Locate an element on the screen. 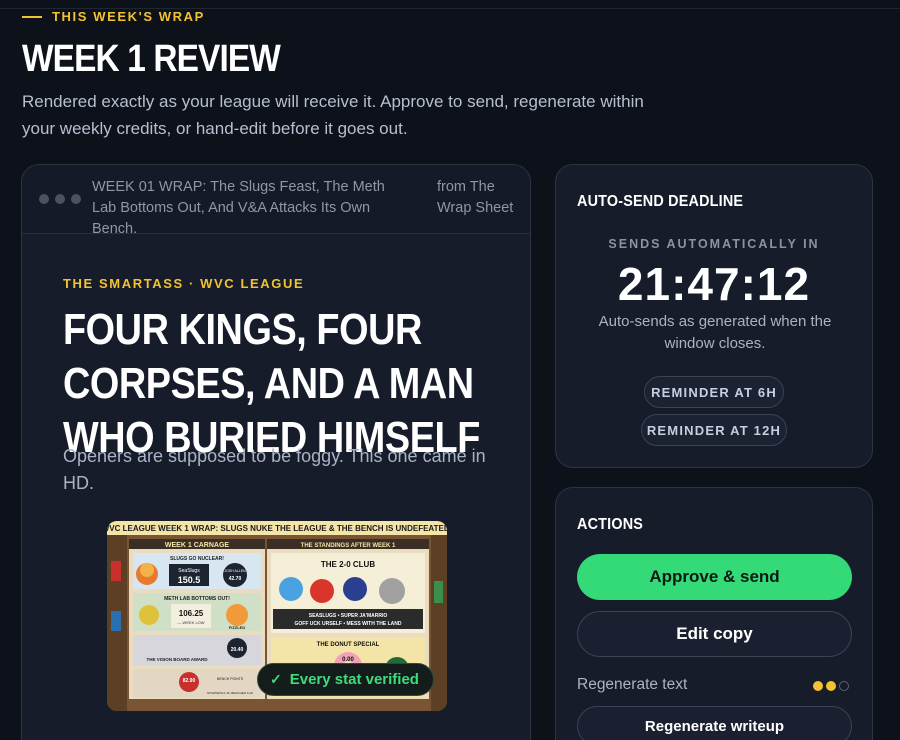 This screenshot has height=740, width=900. infographic-josh-score: 42.70 is located at coordinates (235, 579).